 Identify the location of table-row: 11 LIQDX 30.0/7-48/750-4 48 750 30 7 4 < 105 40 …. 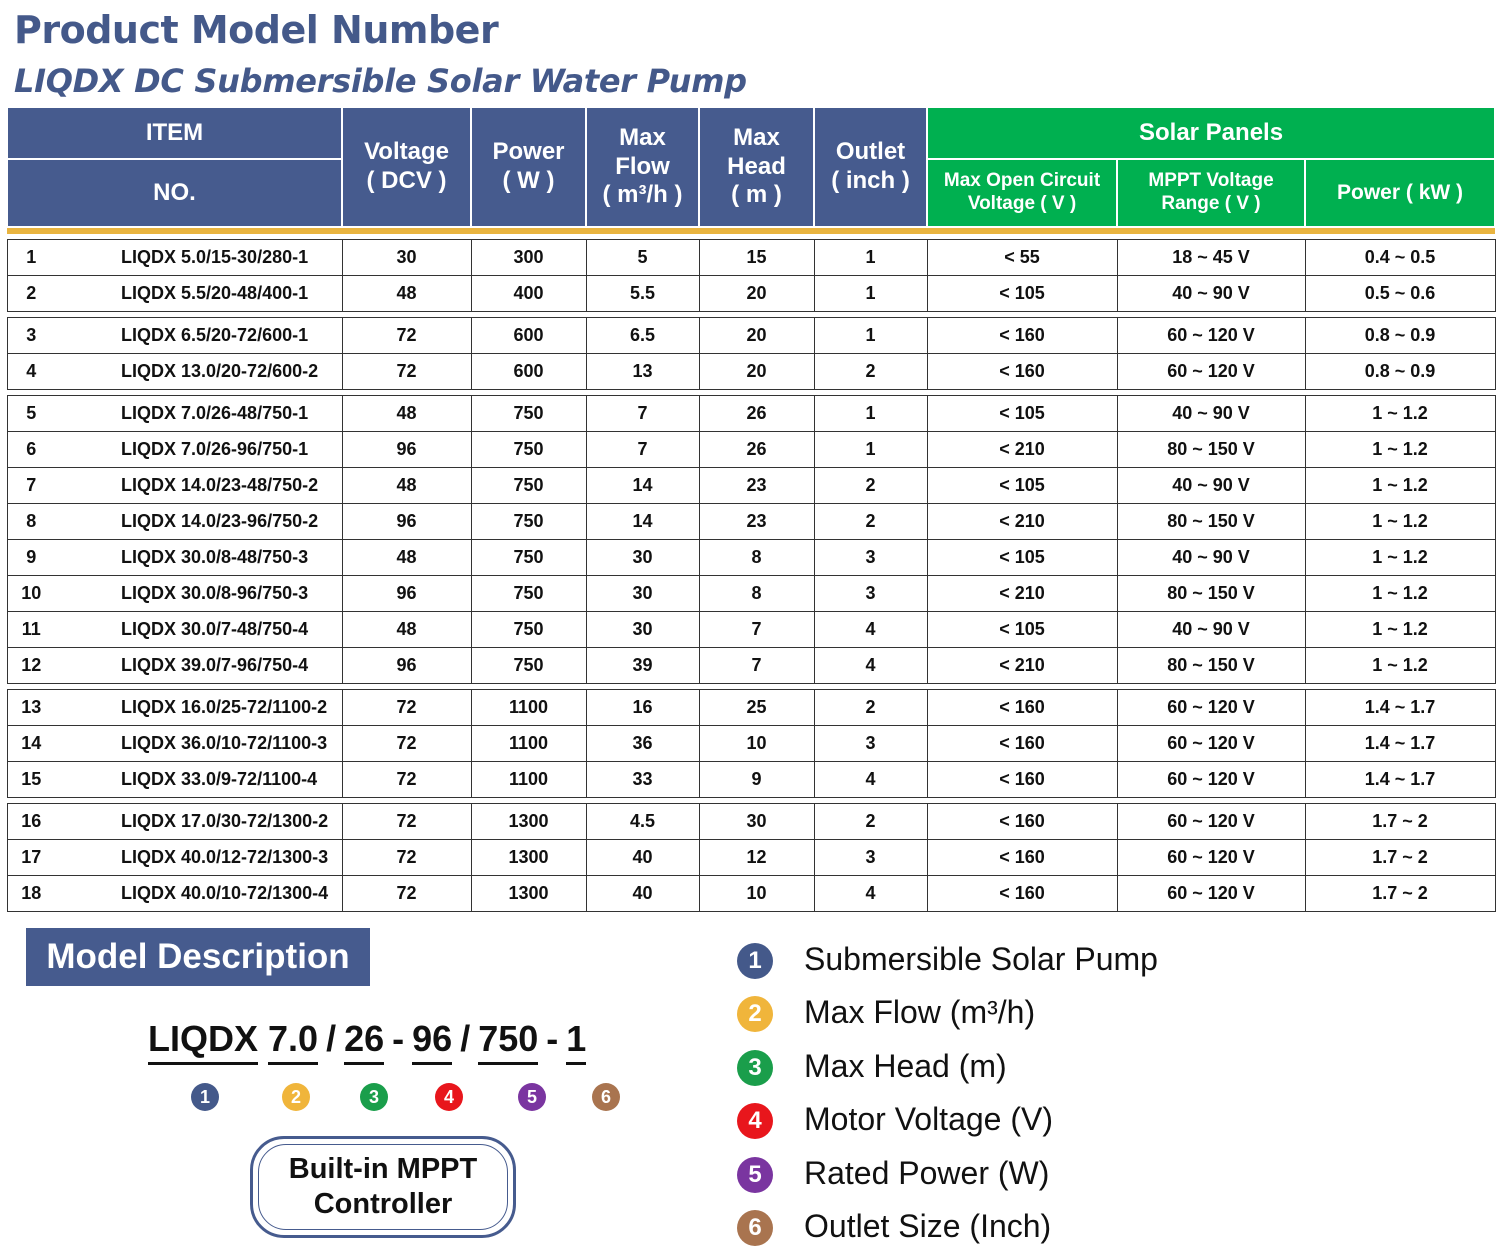
(751, 629).